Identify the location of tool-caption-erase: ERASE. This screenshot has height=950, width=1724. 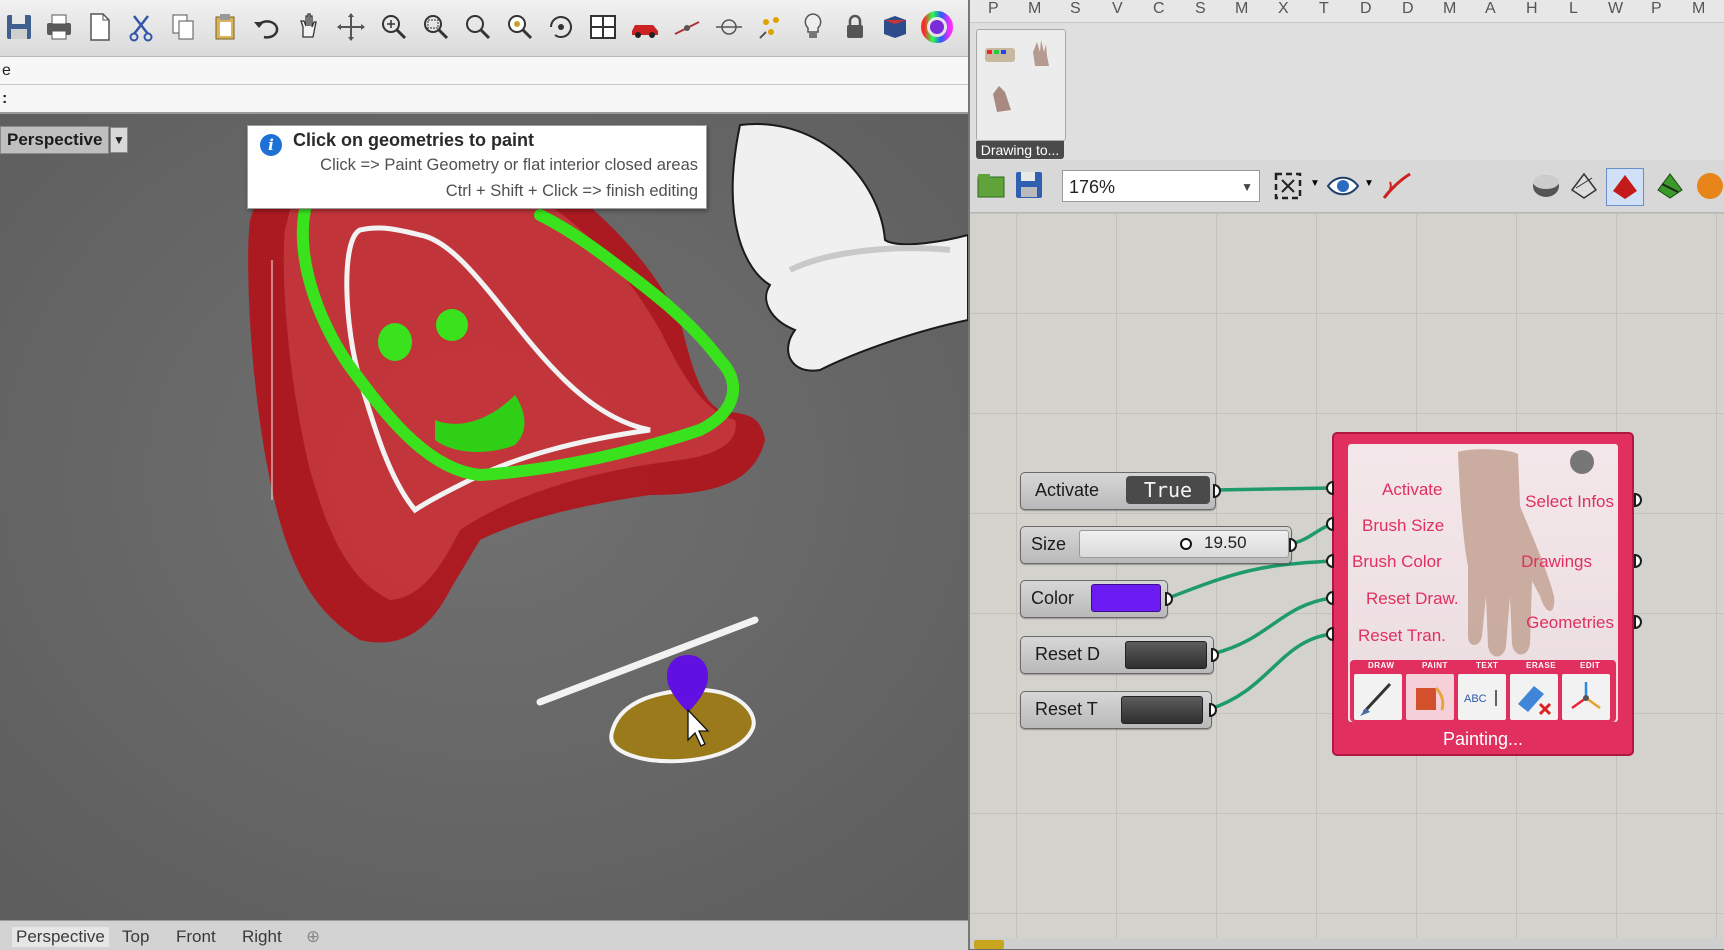
(1541, 665).